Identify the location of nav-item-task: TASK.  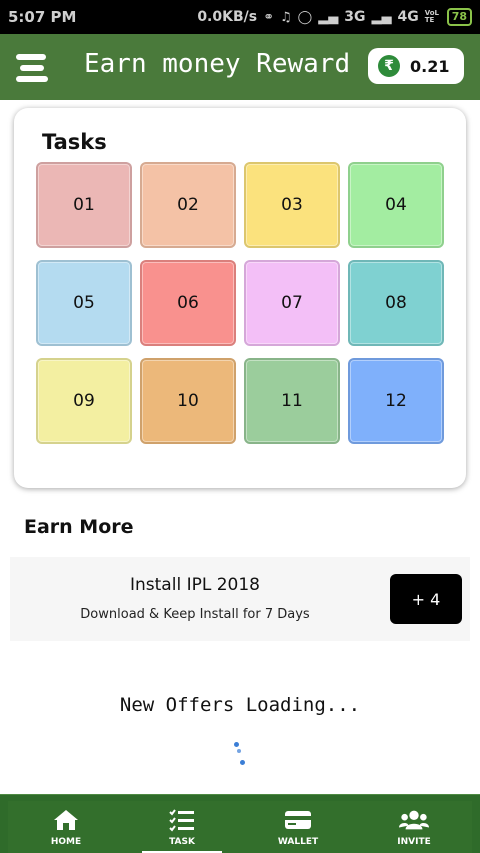
(182, 827).